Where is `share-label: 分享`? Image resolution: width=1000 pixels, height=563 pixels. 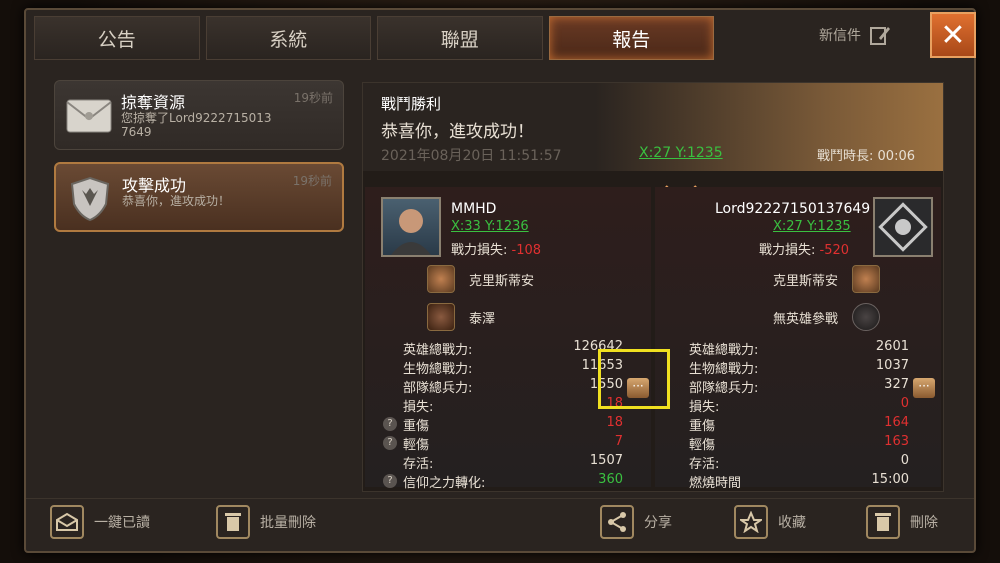
share-label: 分享 is located at coordinates (658, 523).